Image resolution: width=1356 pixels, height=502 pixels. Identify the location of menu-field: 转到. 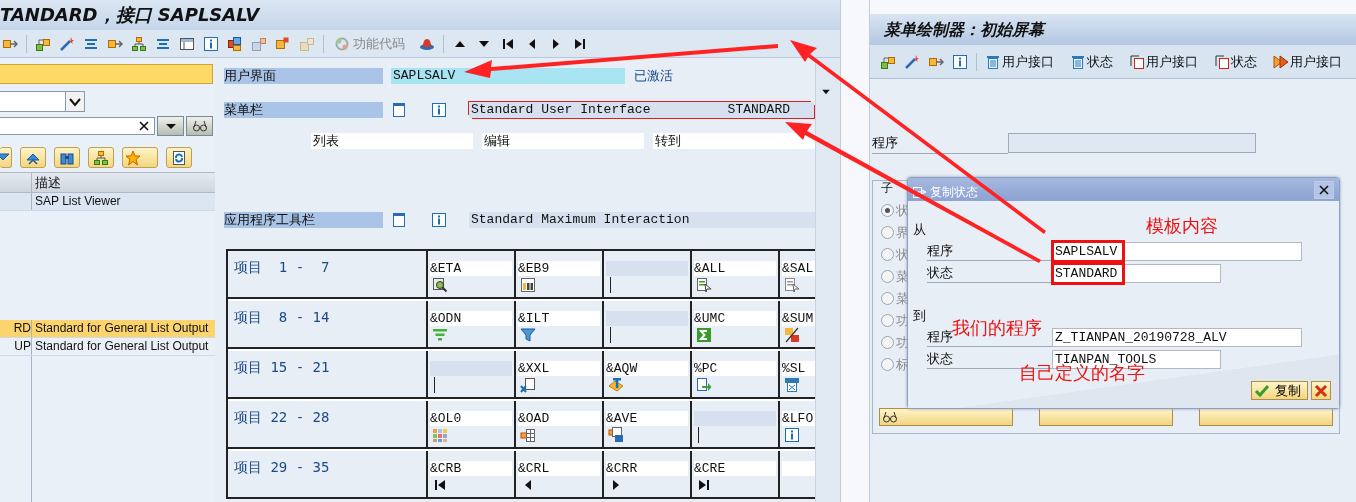
(734, 141).